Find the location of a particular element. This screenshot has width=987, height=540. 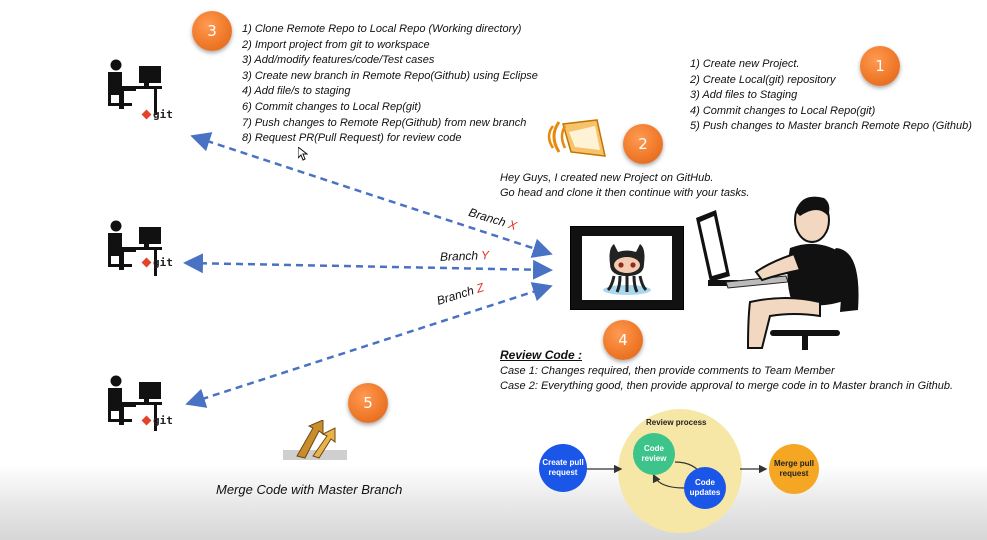

review-process-arrows is located at coordinates (676, 475).